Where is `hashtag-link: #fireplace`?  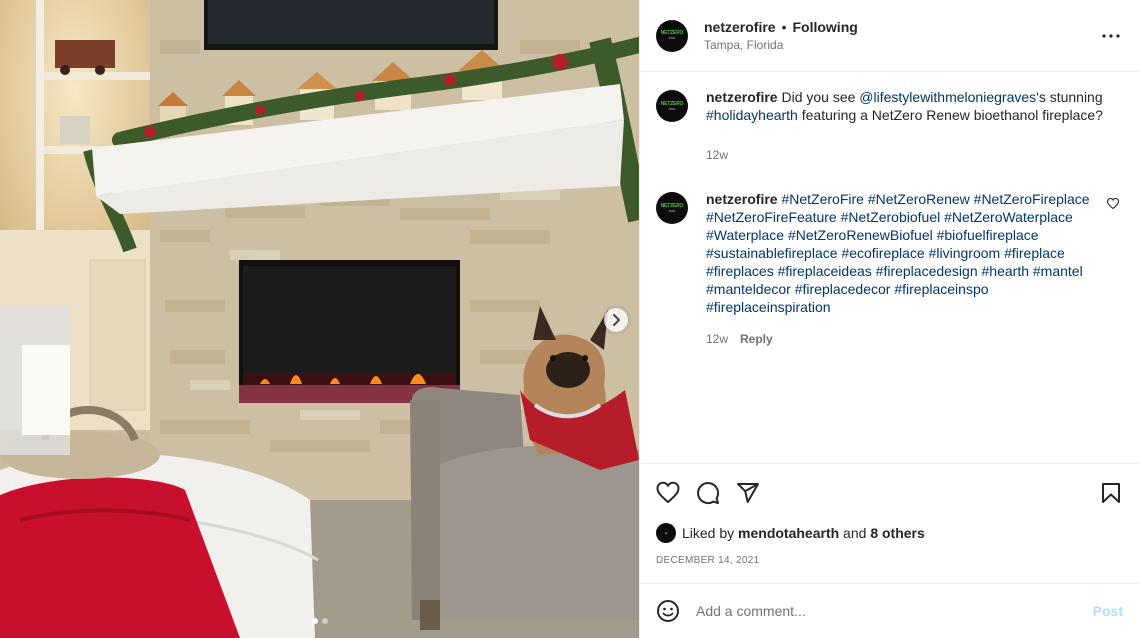 hashtag-link: #fireplace is located at coordinates (1034, 253).